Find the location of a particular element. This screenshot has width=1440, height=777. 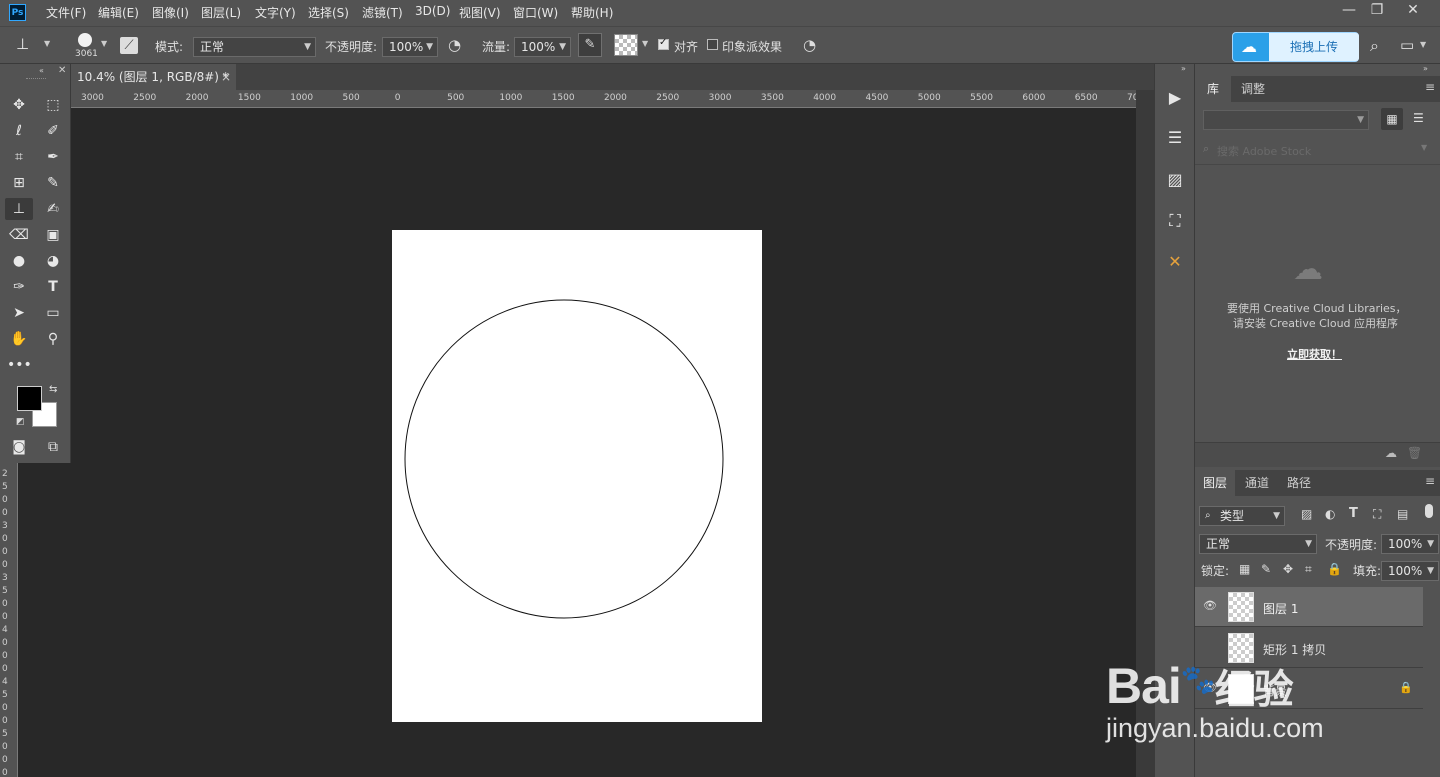

menu-3d: 3D(D) is located at coordinates (432, 11).